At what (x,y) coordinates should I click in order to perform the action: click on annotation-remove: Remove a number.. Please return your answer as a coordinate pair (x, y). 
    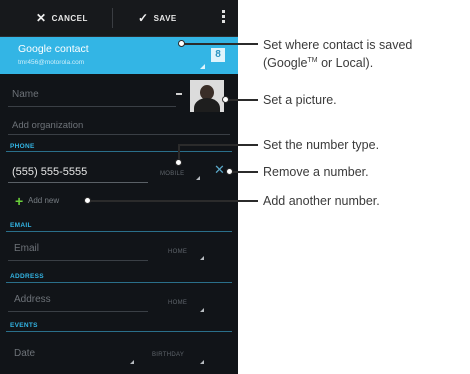
    Looking at the image, I should click on (316, 172).